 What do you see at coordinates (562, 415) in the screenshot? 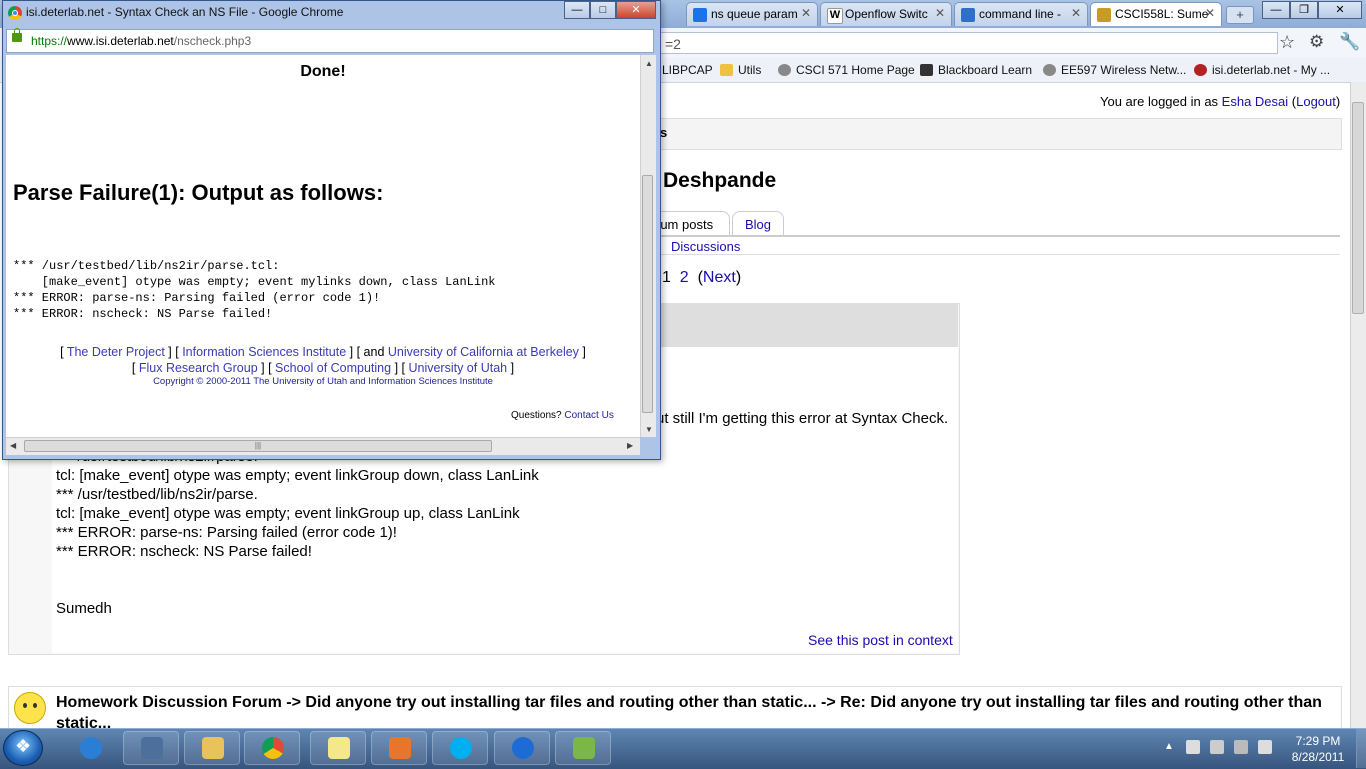
I see `questions-line: Questions? Contact Us` at bounding box center [562, 415].